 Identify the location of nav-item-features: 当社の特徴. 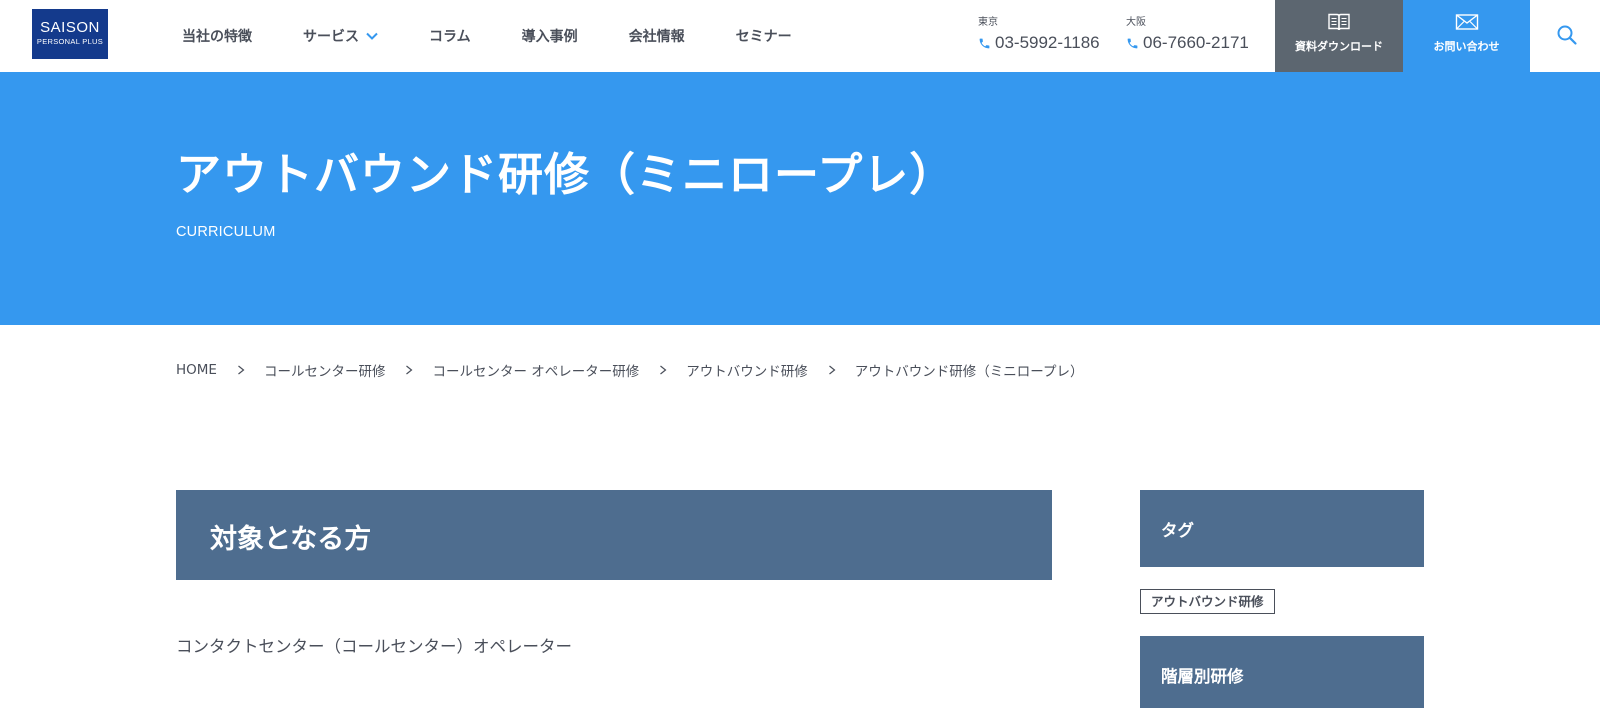
(217, 36).